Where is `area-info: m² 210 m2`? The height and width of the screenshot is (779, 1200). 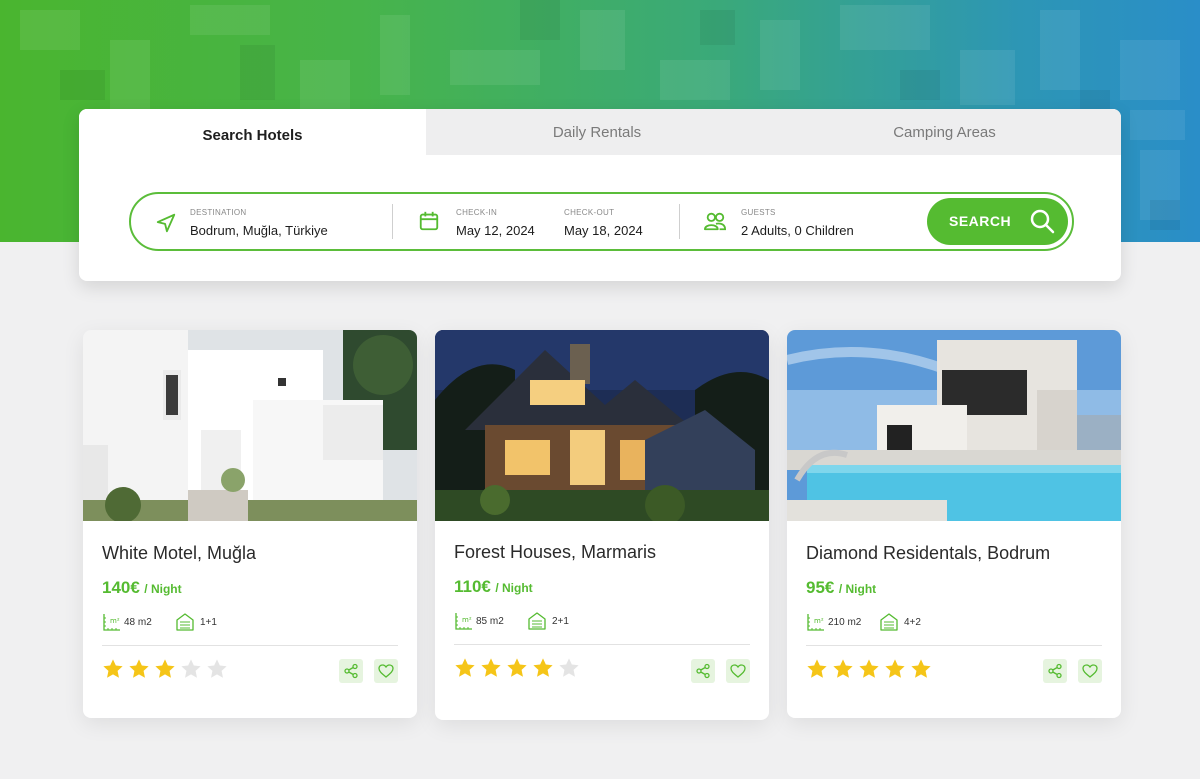 area-info: m² 210 m2 is located at coordinates (841, 623).